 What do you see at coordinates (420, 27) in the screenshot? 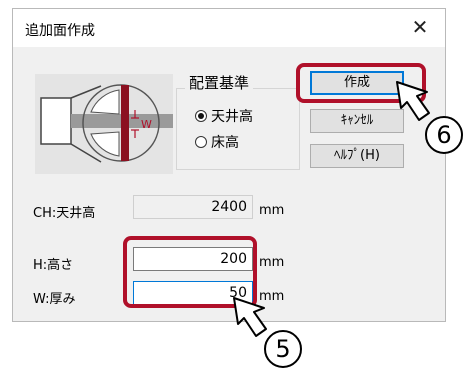
I see `close-icon: ✕` at bounding box center [420, 27].